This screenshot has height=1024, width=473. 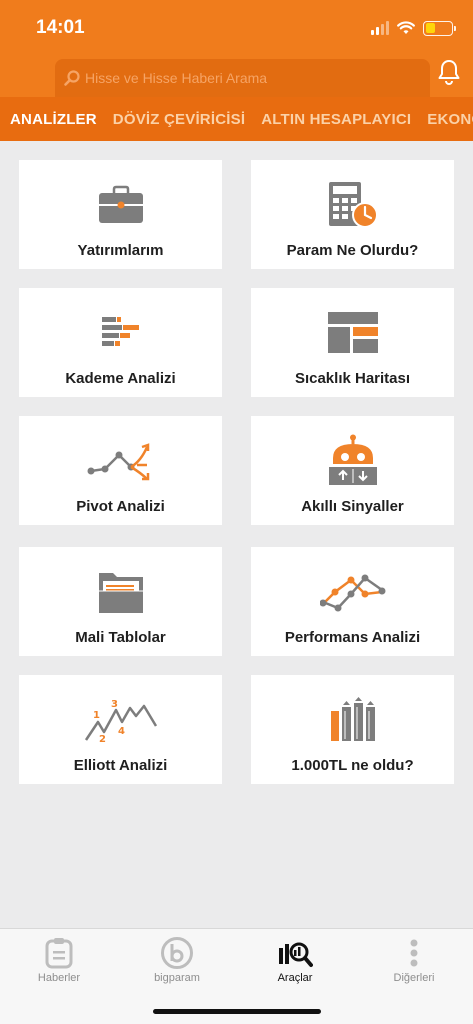 I want to click on card-sicaklik-haritasi: Sıcaklık Haritası, so click(x=352, y=342).